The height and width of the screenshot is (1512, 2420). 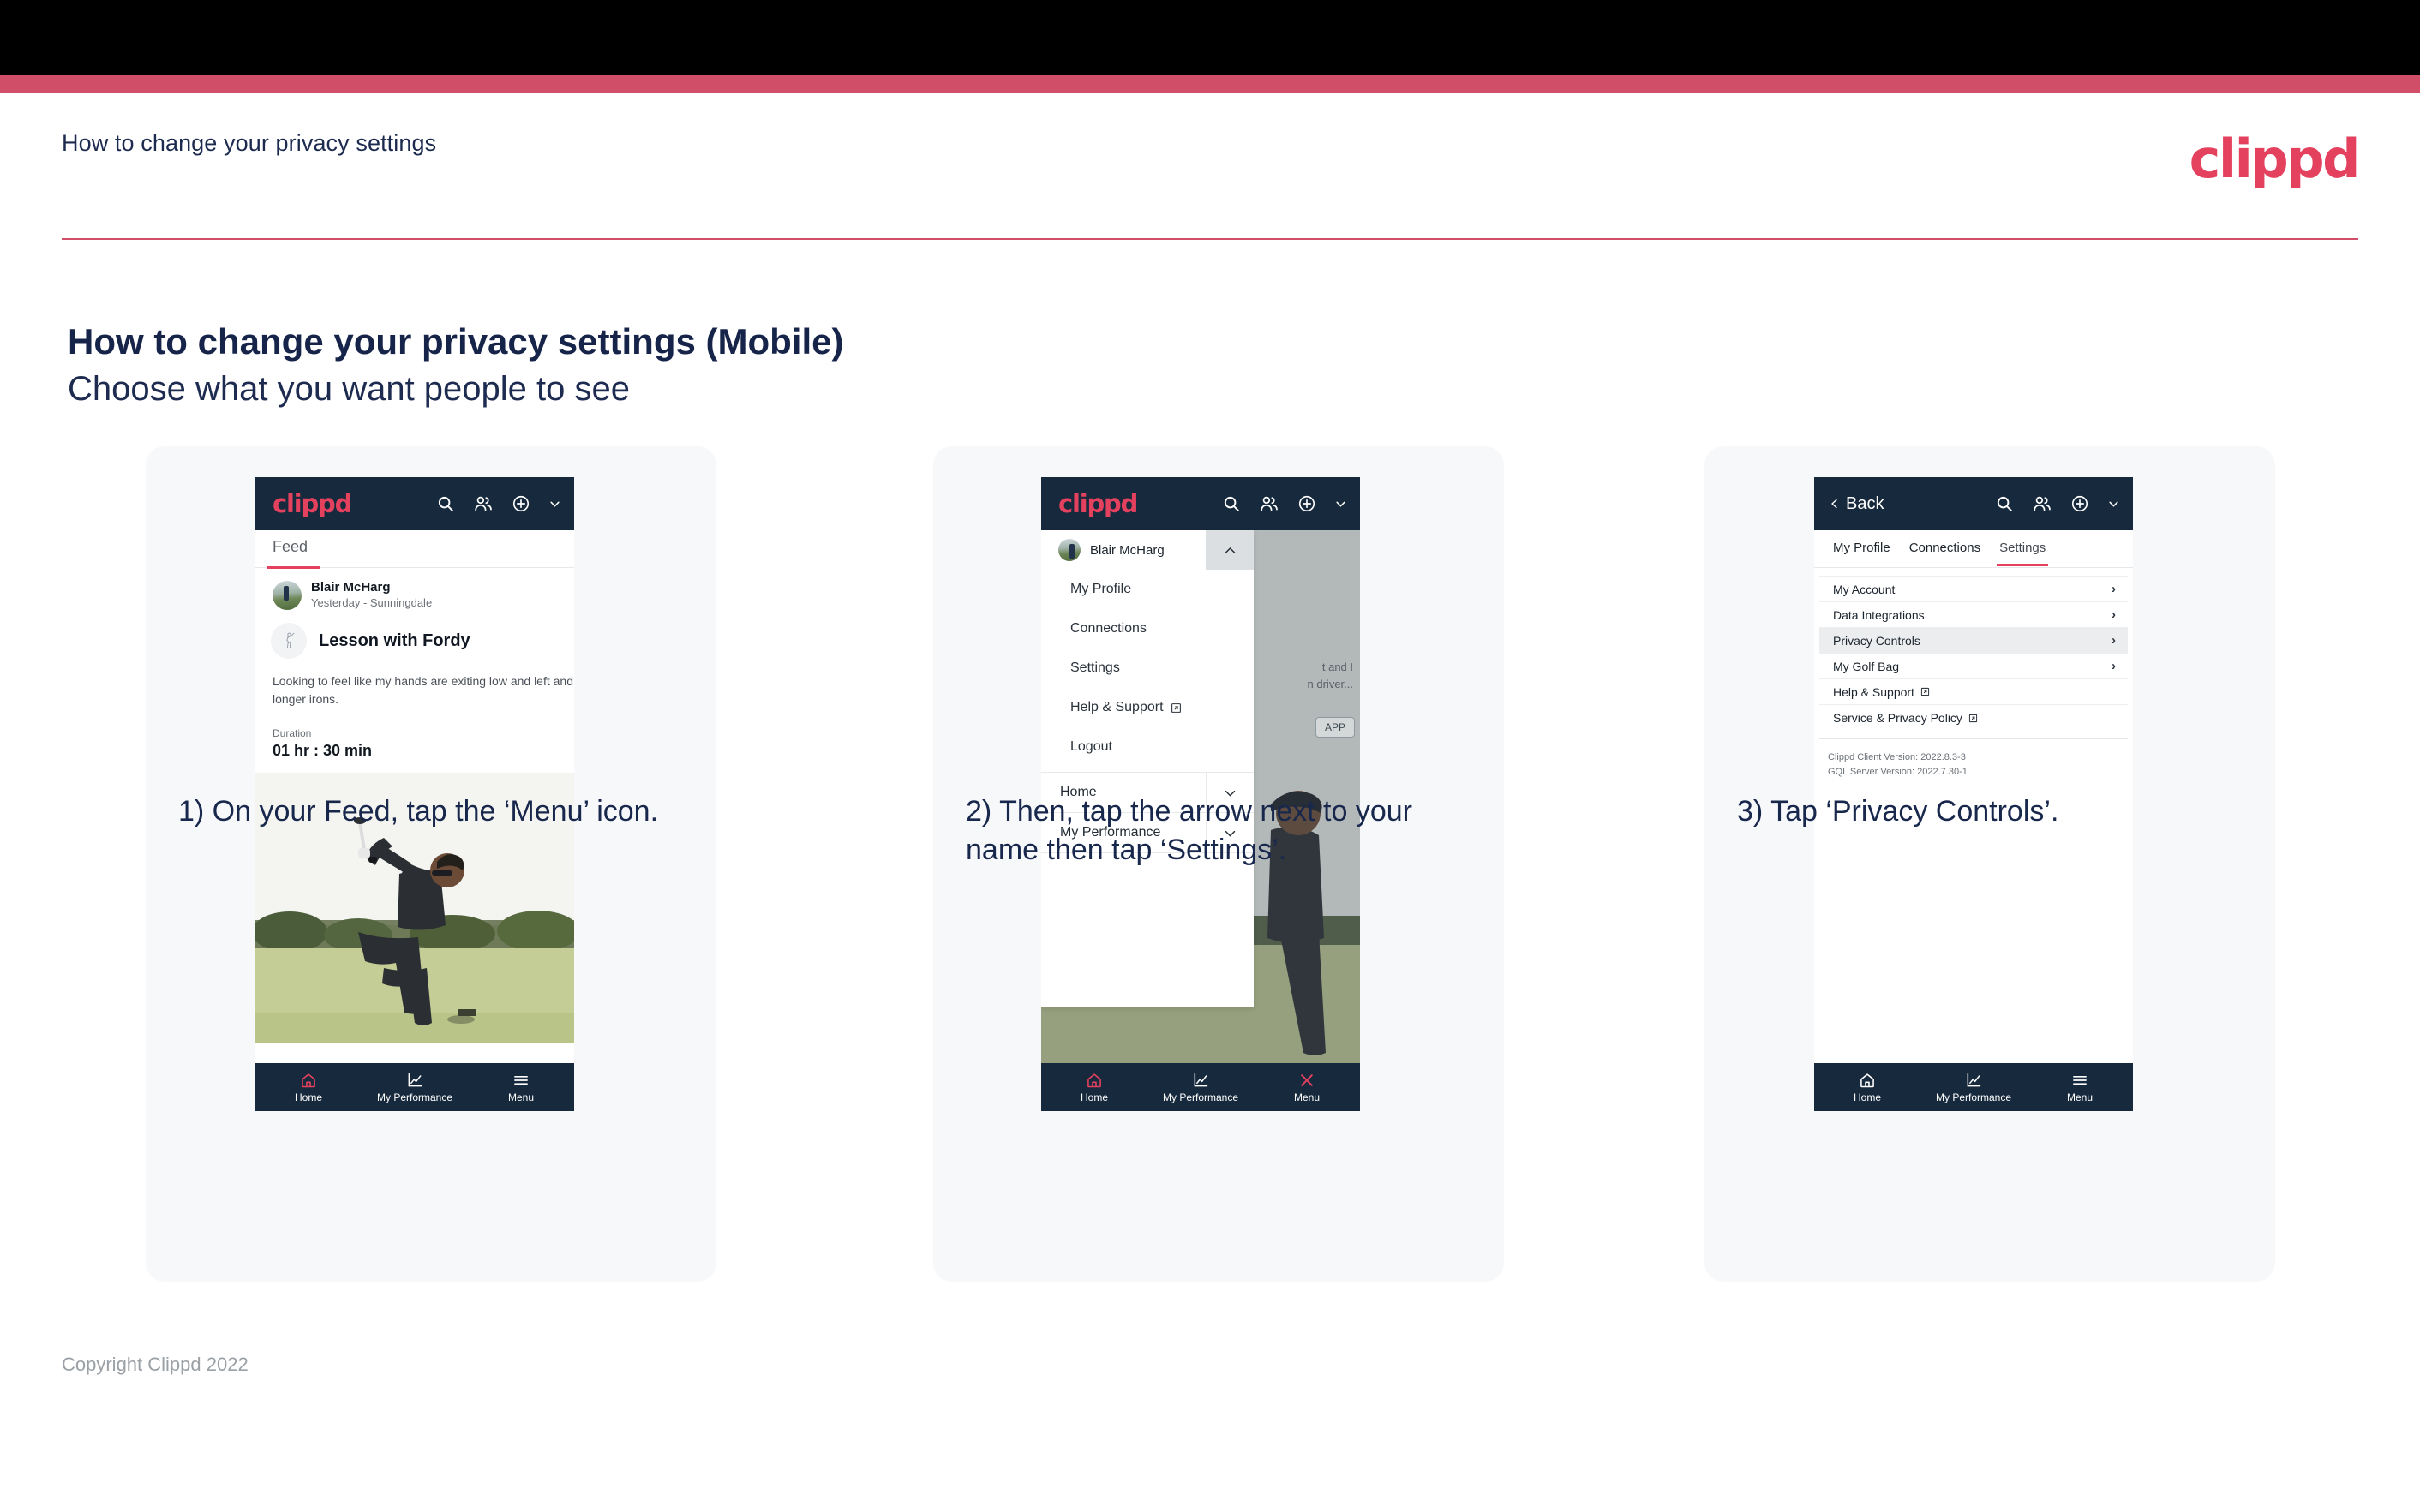 What do you see at coordinates (1835, 504) in the screenshot?
I see `chevron-left-icon` at bounding box center [1835, 504].